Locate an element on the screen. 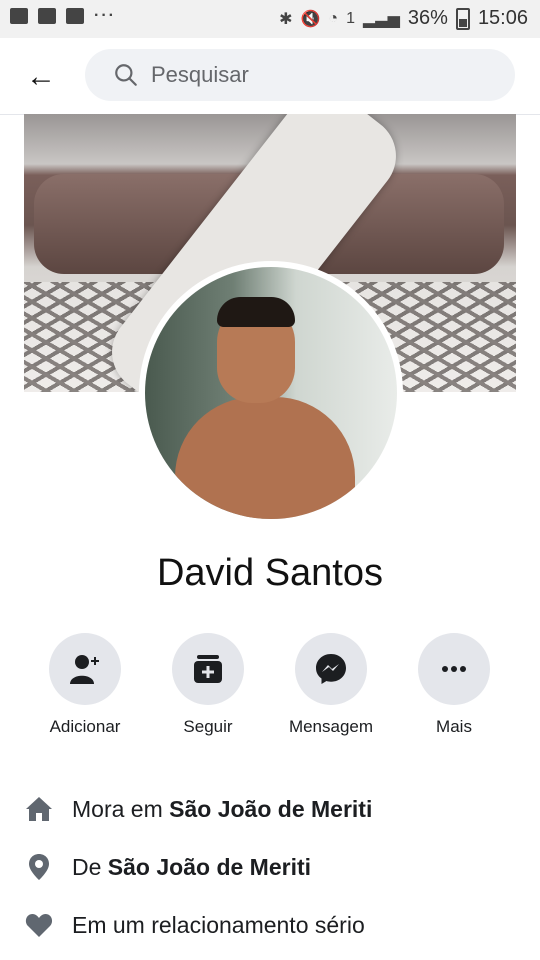 This screenshot has width=540, height=960. search-bar is located at coordinates (300, 75).